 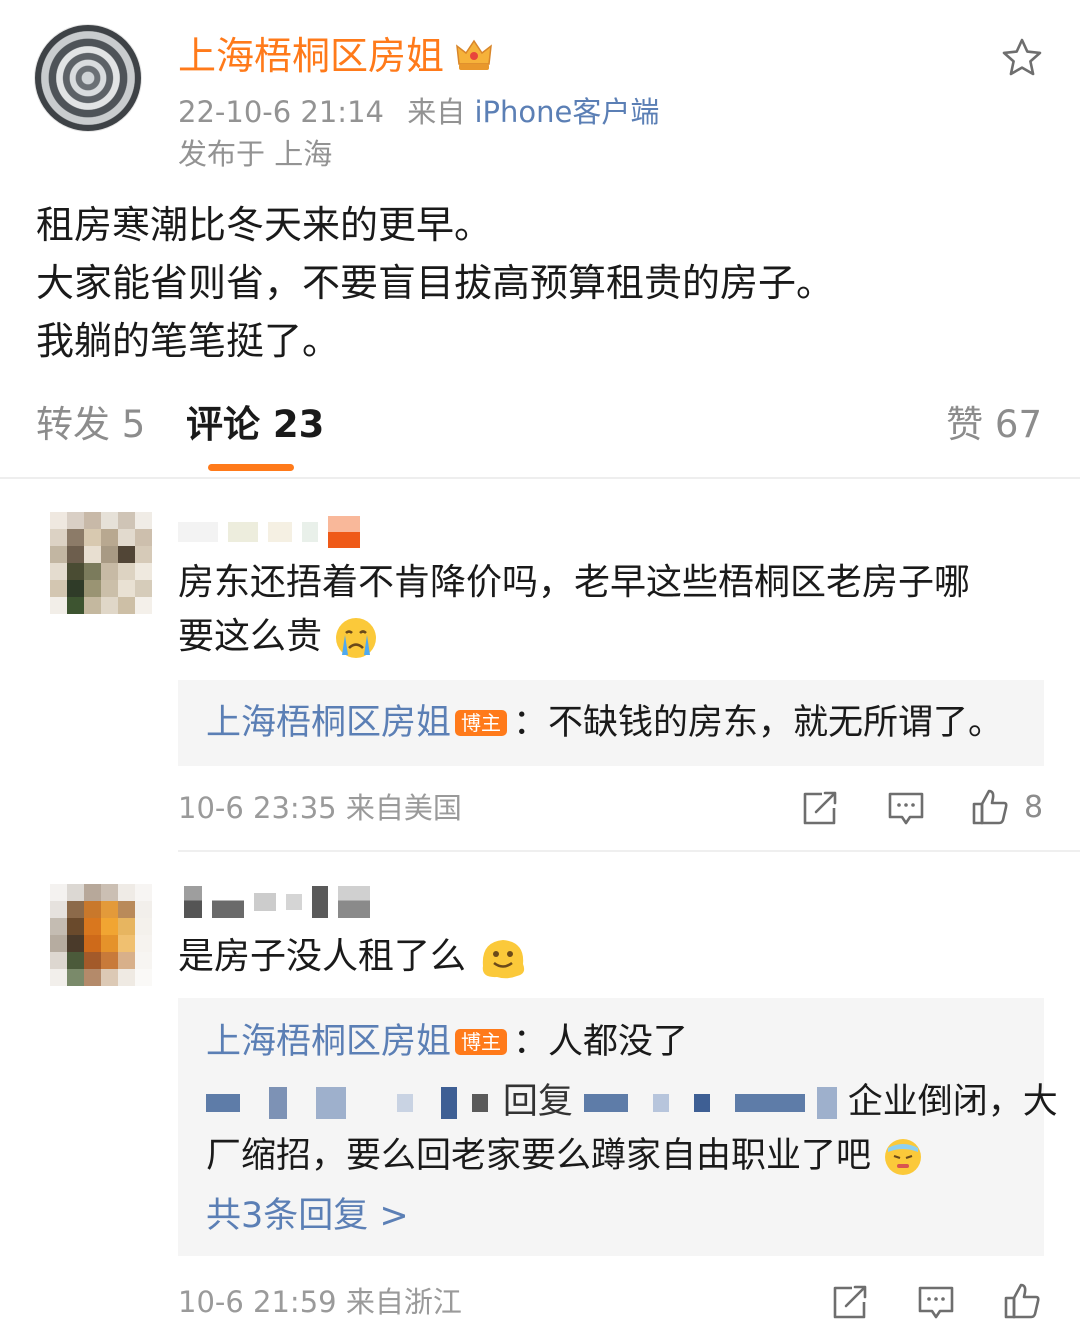 What do you see at coordinates (758, 723) in the screenshot?
I see `reply-text: ：不缺钱的房东，就无所谓了。` at bounding box center [758, 723].